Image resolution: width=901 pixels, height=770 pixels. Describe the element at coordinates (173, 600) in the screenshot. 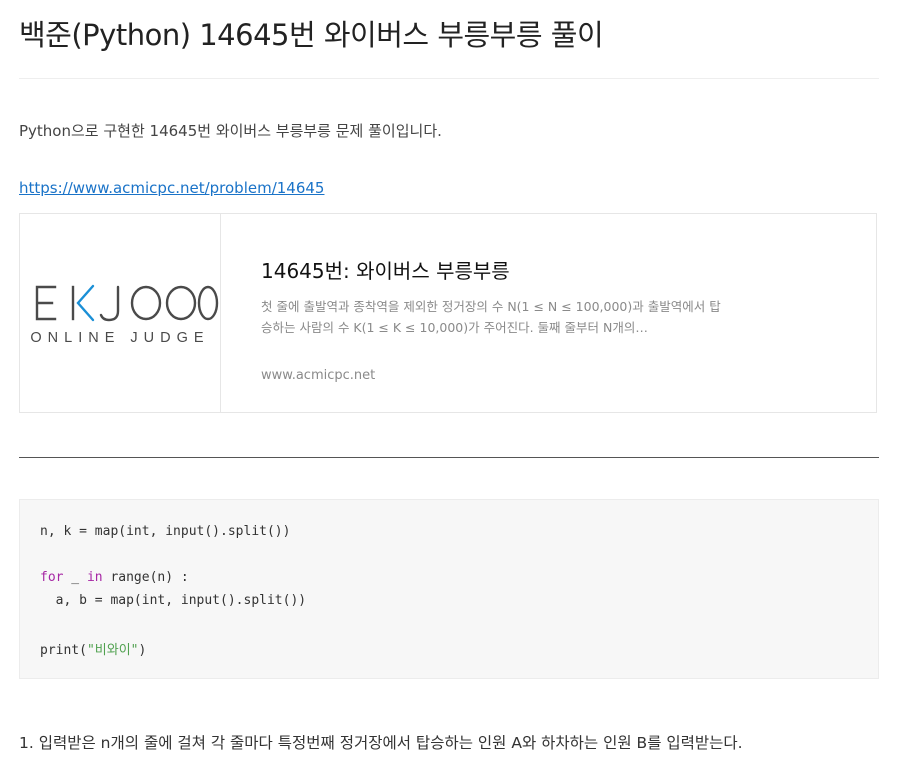

I see `code-line-3: a, b = map(int, input().split())` at that location.